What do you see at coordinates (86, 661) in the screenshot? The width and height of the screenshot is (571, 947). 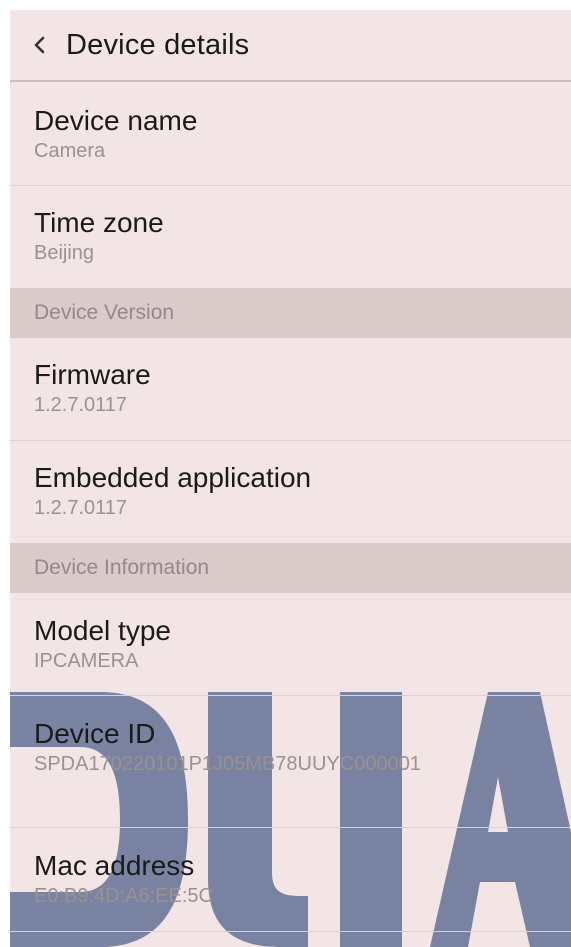 I see `model-type-value: IPCAMERA` at bounding box center [86, 661].